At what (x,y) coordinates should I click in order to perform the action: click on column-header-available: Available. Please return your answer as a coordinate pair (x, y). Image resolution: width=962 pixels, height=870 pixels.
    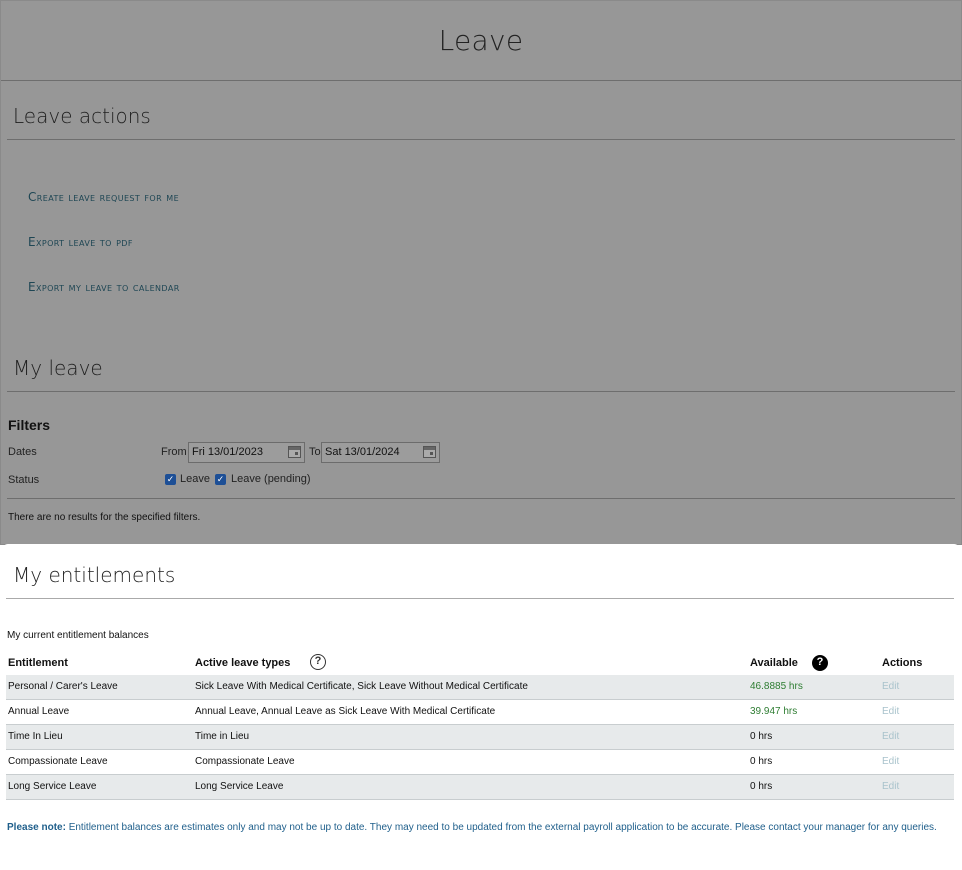
    Looking at the image, I should click on (774, 663).